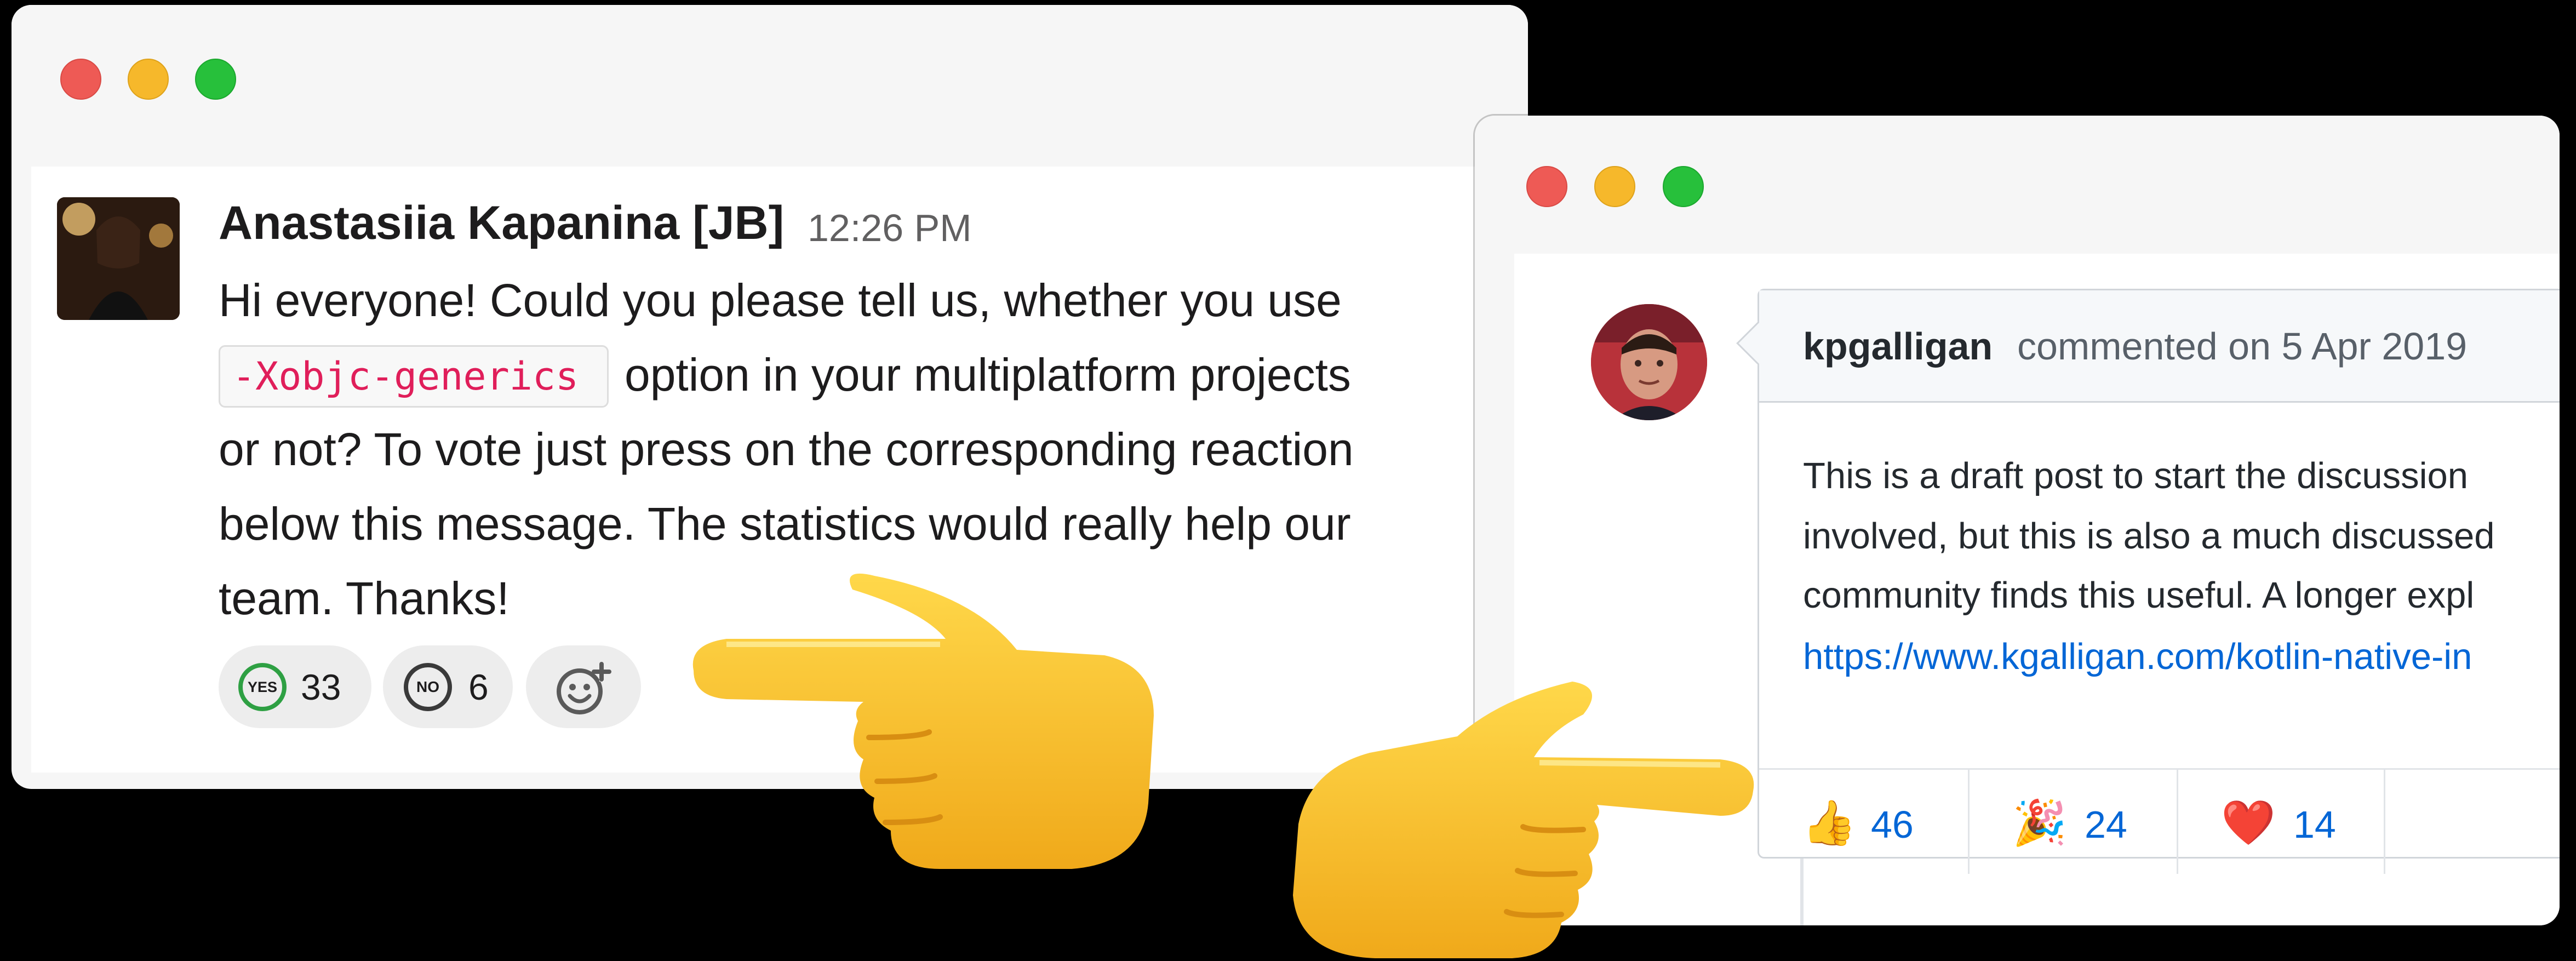  I want to click on message-text-line: option in your multiplatform projects, so click(988, 375).